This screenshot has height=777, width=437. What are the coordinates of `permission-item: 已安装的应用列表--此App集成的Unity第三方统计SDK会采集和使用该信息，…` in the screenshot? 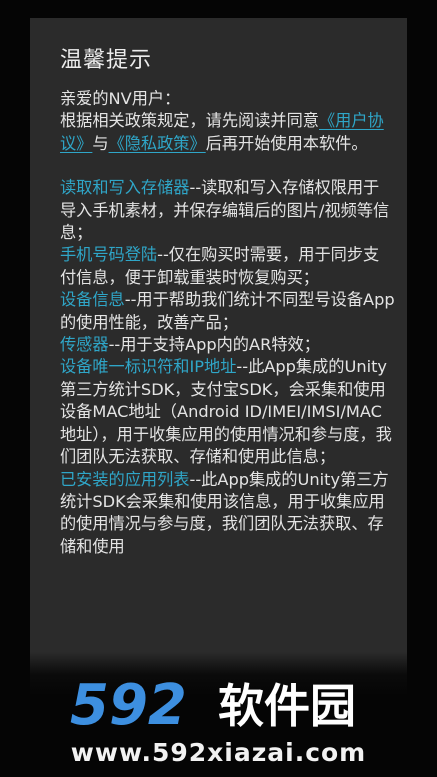 It's located at (227, 514).